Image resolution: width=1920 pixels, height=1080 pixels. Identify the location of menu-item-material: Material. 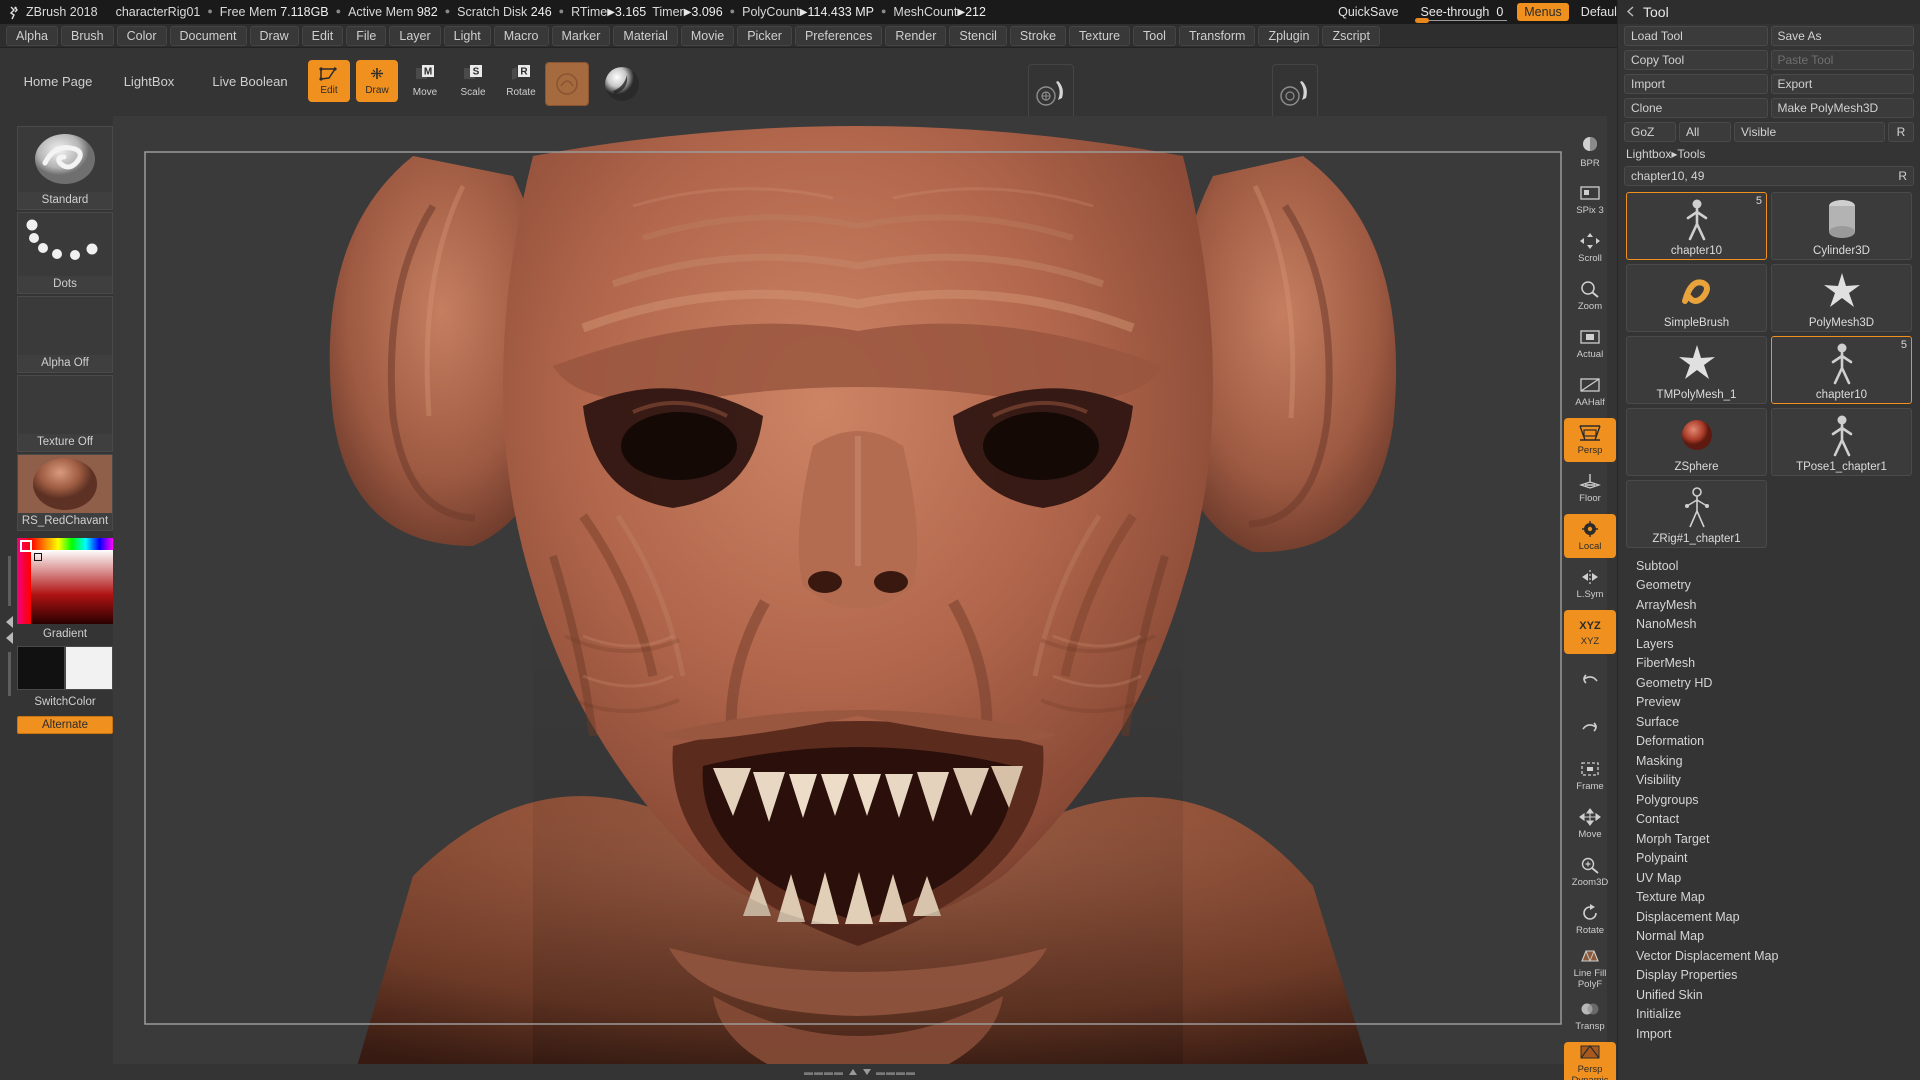
(645, 35).